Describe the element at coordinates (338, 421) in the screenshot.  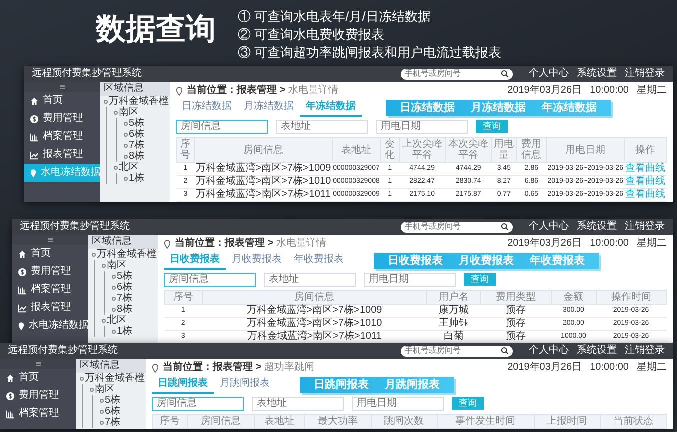
I see `column-header: 最大功率` at that location.